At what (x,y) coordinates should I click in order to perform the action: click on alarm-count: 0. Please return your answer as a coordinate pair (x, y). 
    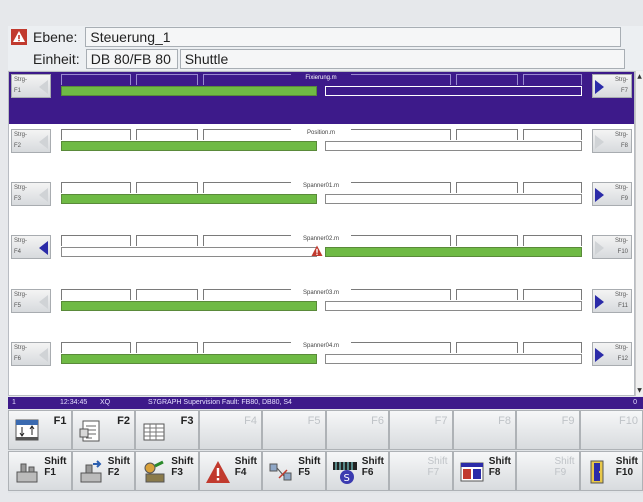
    Looking at the image, I should click on (635, 402).